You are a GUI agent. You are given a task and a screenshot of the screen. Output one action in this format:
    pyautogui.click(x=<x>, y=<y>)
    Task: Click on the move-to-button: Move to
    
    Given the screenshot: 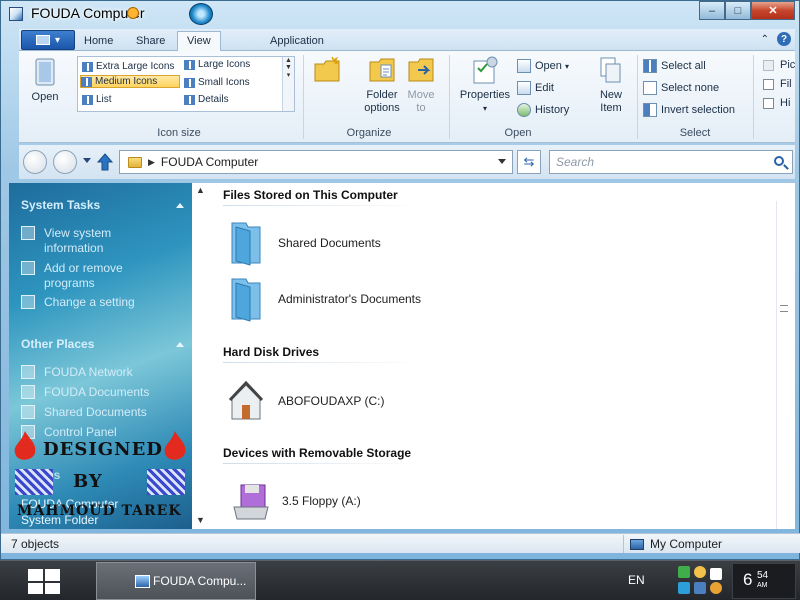 What is the action you would take?
    pyautogui.click(x=421, y=85)
    